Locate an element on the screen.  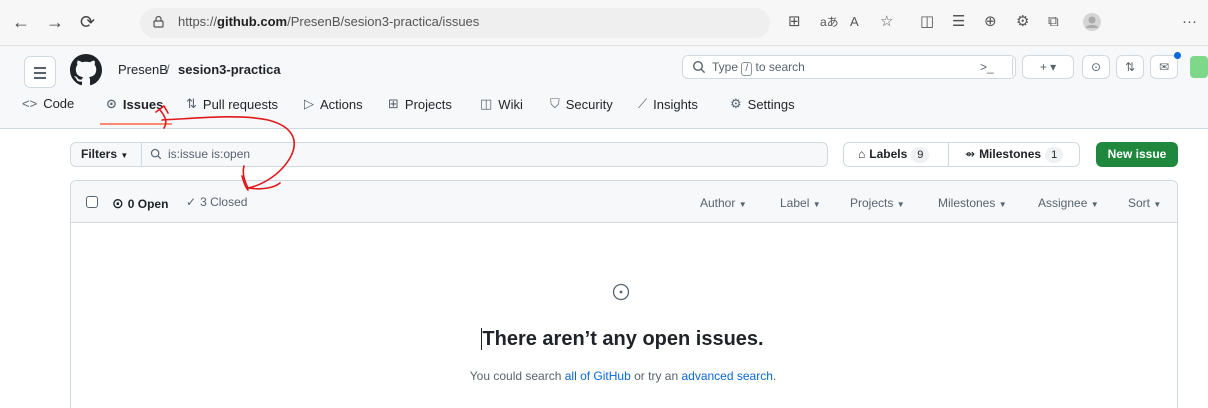
tab-issues: ⊙ Issues is located at coordinates (134, 104).